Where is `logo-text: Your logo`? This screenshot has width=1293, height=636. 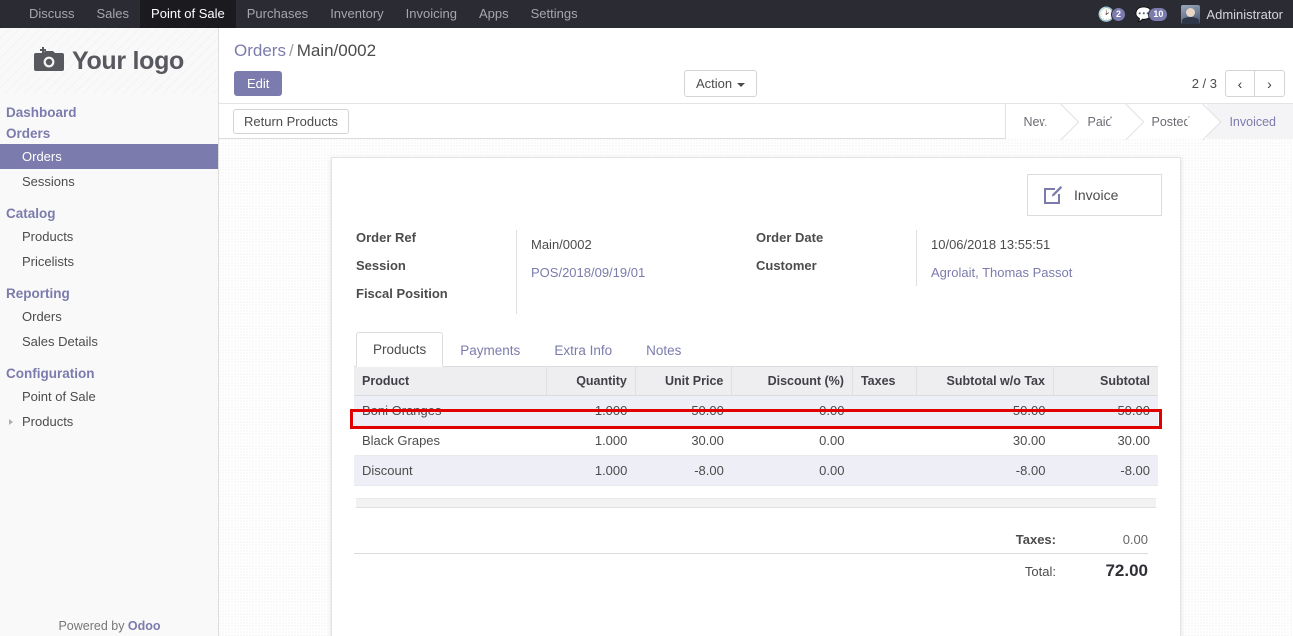 logo-text: Your logo is located at coordinates (128, 60).